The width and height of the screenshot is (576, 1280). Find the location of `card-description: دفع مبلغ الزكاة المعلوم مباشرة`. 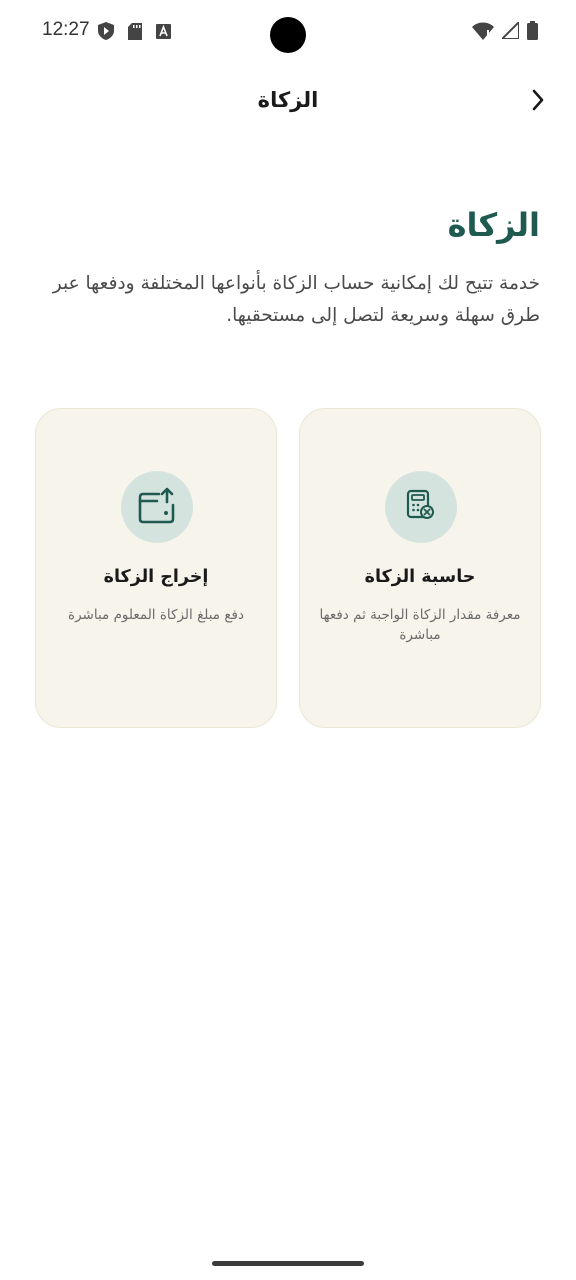

card-description: دفع مبلغ الزكاة المعلوم مباشرة is located at coordinates (156, 615).